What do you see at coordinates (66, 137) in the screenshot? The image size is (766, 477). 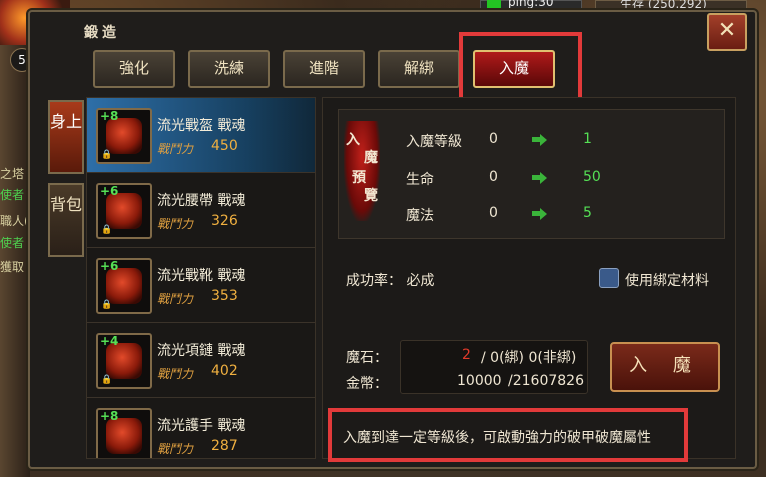 I see `side-tab-equipped: 身上` at bounding box center [66, 137].